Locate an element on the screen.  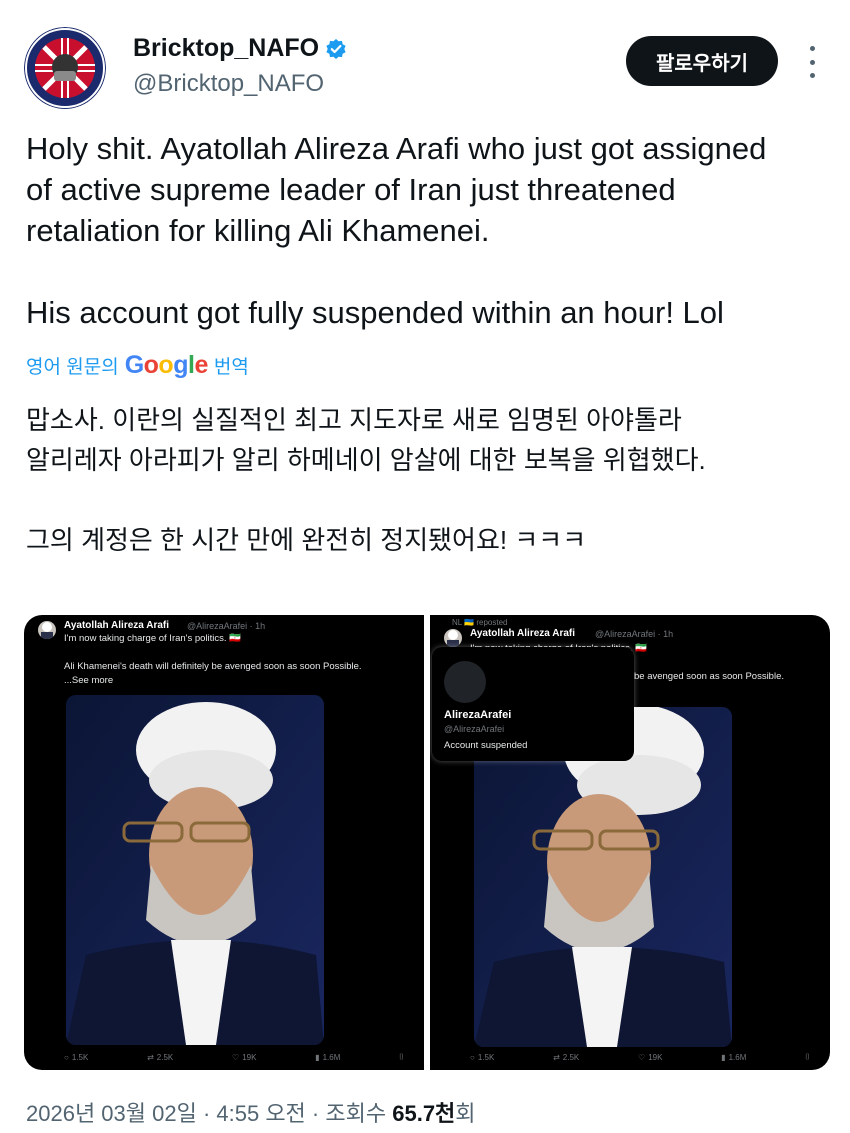
portrait-photo is located at coordinates (195, 870).